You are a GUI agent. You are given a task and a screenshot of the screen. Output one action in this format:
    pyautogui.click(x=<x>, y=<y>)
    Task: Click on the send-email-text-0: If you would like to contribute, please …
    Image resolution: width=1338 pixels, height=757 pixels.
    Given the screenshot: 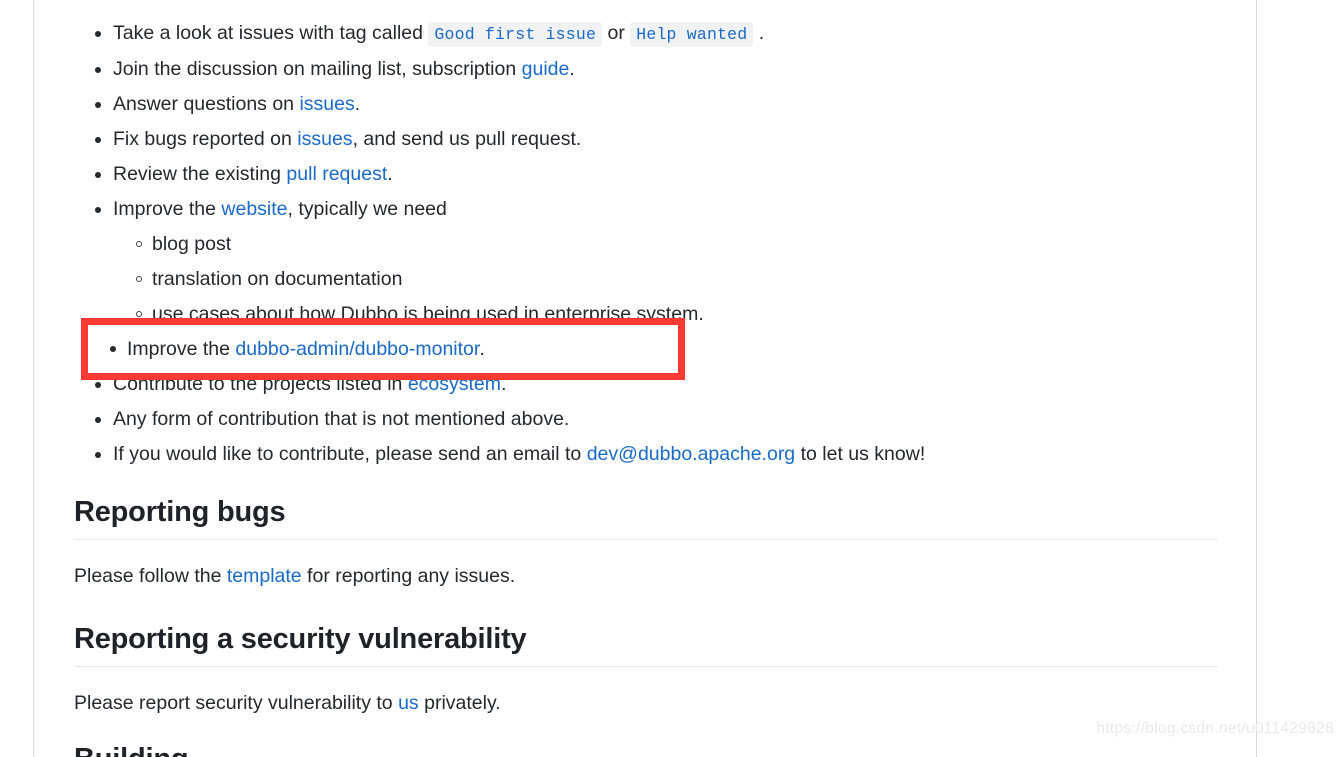 What is the action you would take?
    pyautogui.click(x=350, y=454)
    